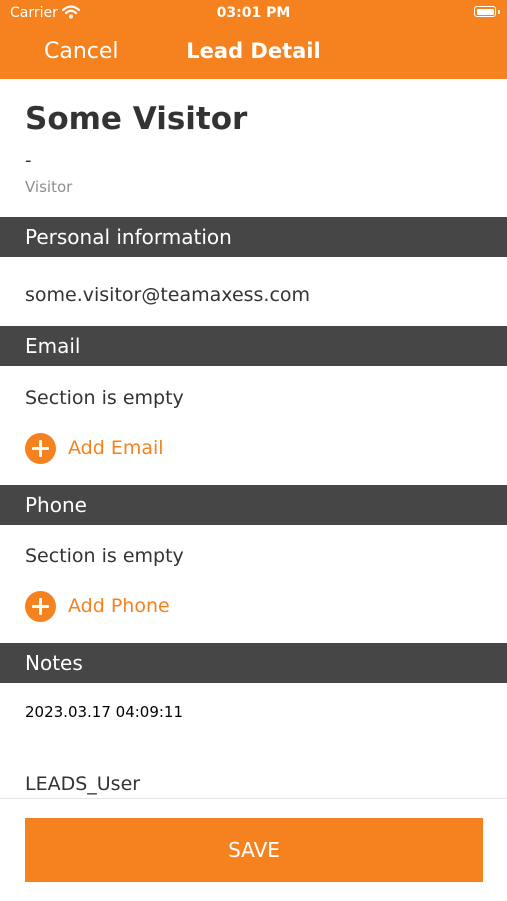  I want to click on section-header-phone: Phone, so click(253, 505).